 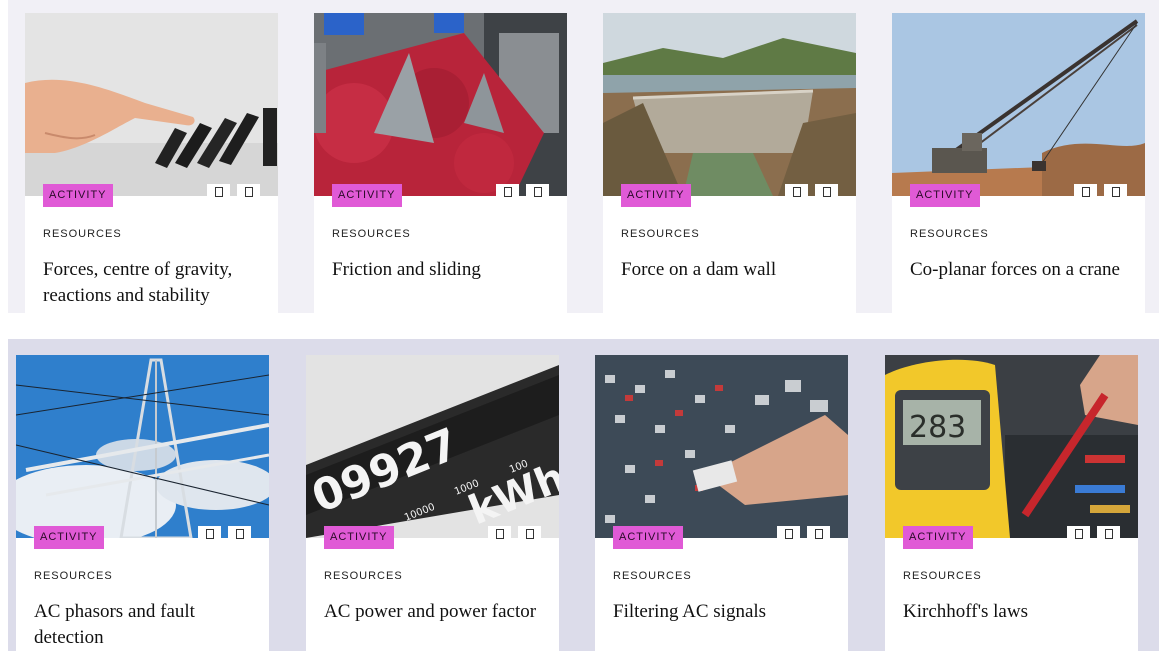 I want to click on resource-card: ACTIVITY RESOURCES Filtering AC signals, so click(x=721, y=503).